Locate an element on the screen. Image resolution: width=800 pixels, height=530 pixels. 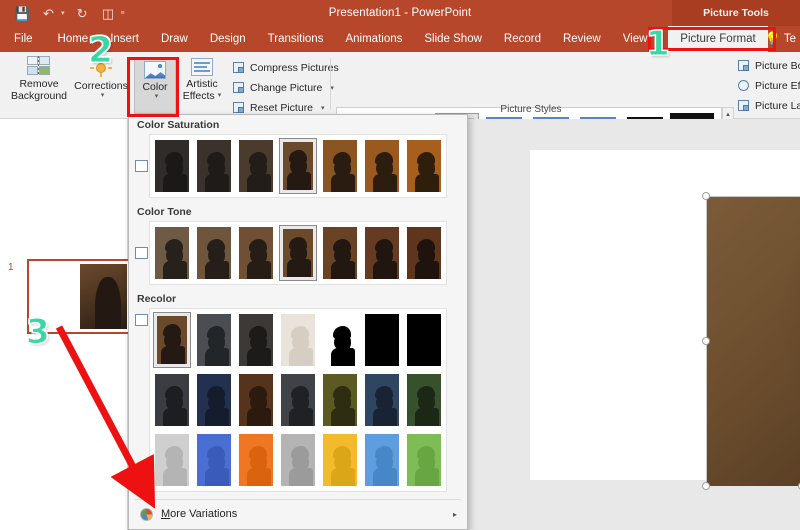
corrections-caret-icon: ▾ is located at coordinates (103, 96).